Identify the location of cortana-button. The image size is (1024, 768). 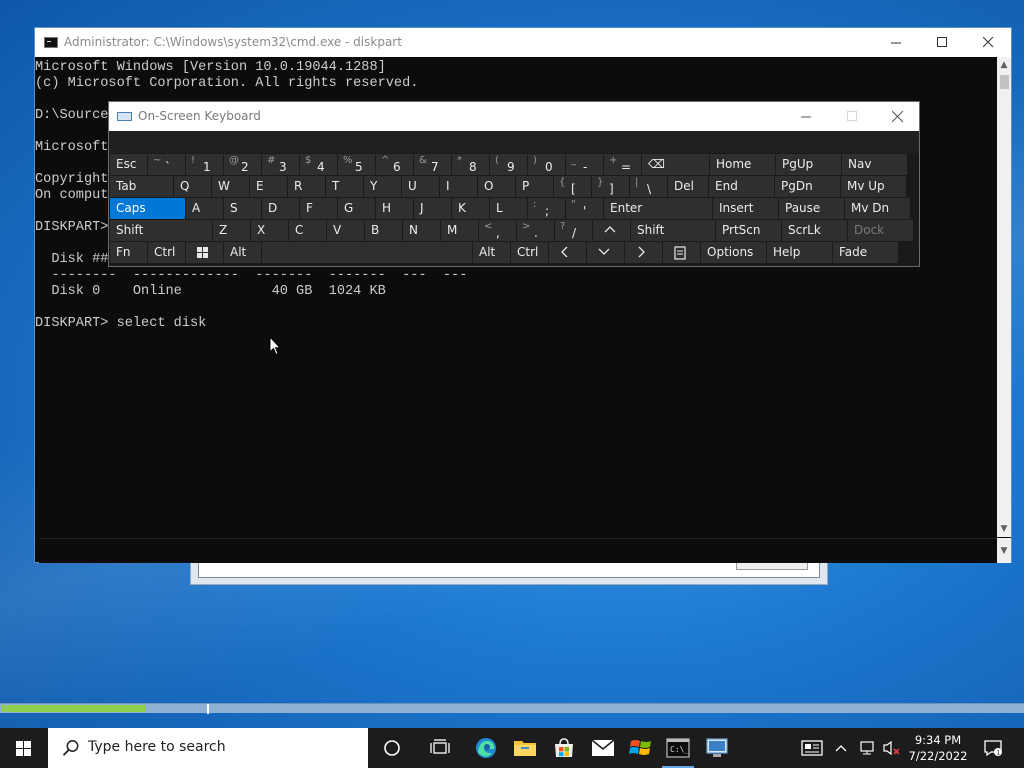
(392, 748).